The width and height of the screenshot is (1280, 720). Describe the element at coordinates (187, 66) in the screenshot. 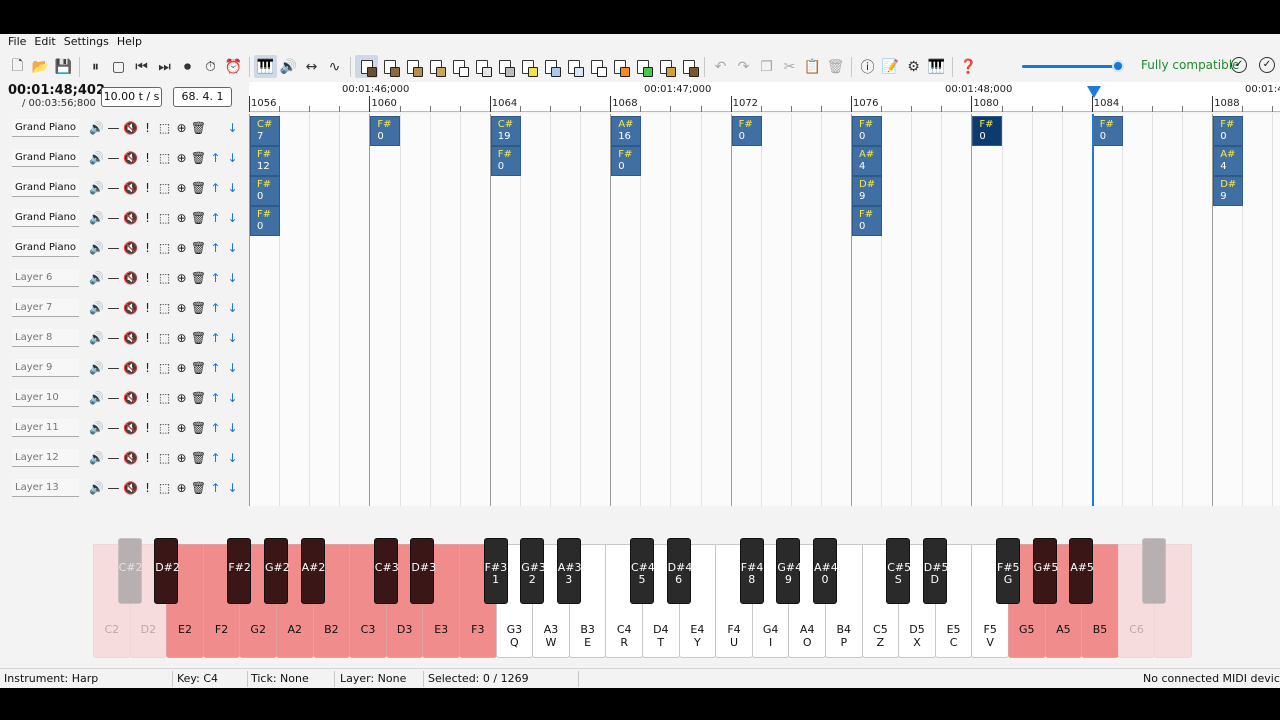

I see `record-icon: ⏺` at that location.